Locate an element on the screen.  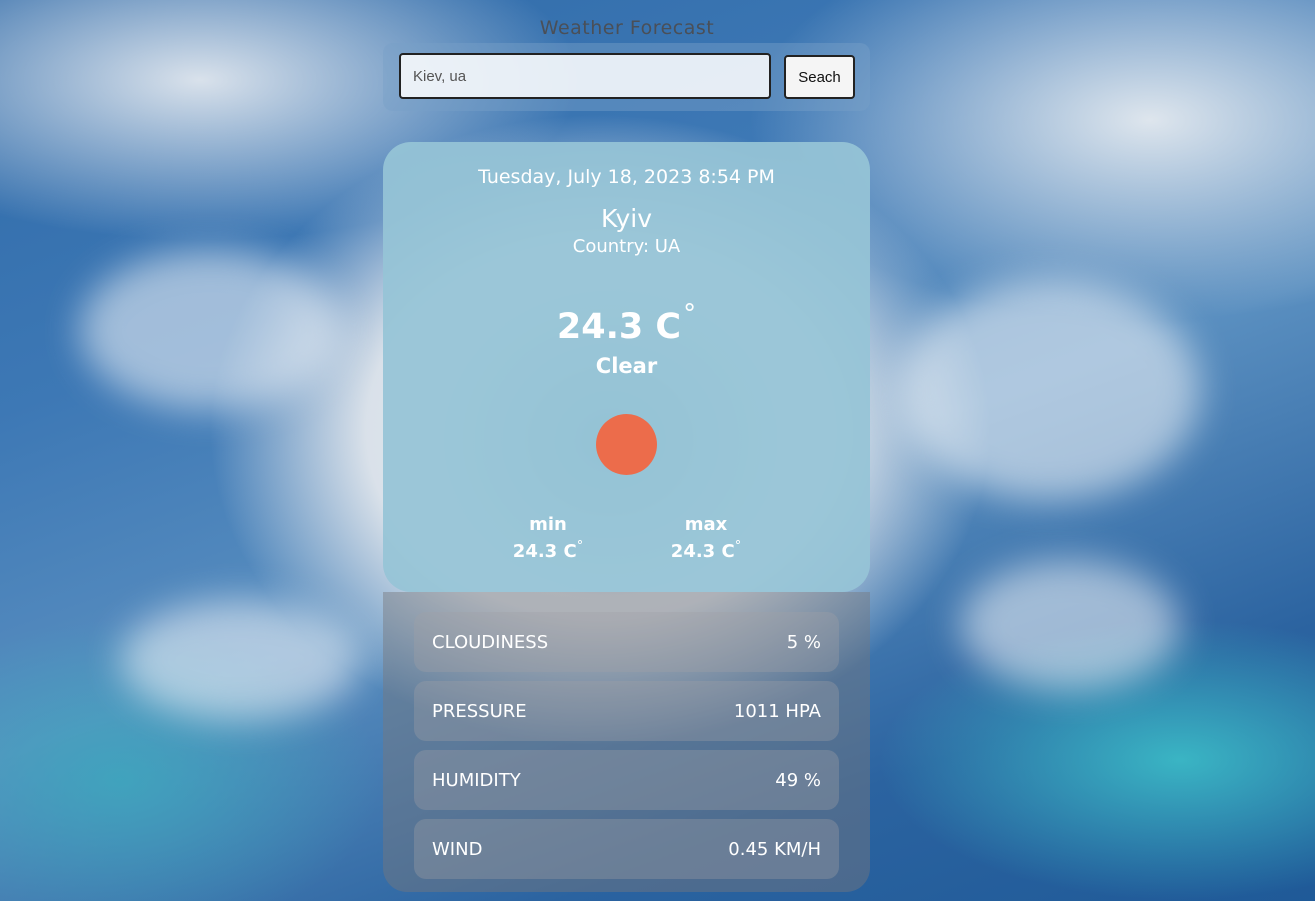
temperature-value: 24.3 C is located at coordinates (619, 327).